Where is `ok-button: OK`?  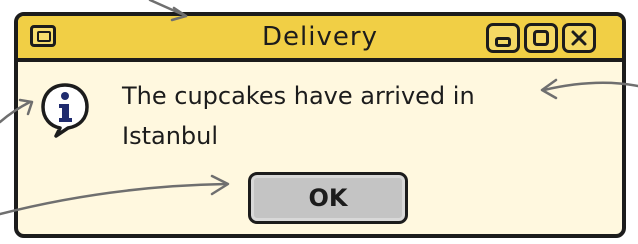
ok-button: OK is located at coordinates (328, 198).